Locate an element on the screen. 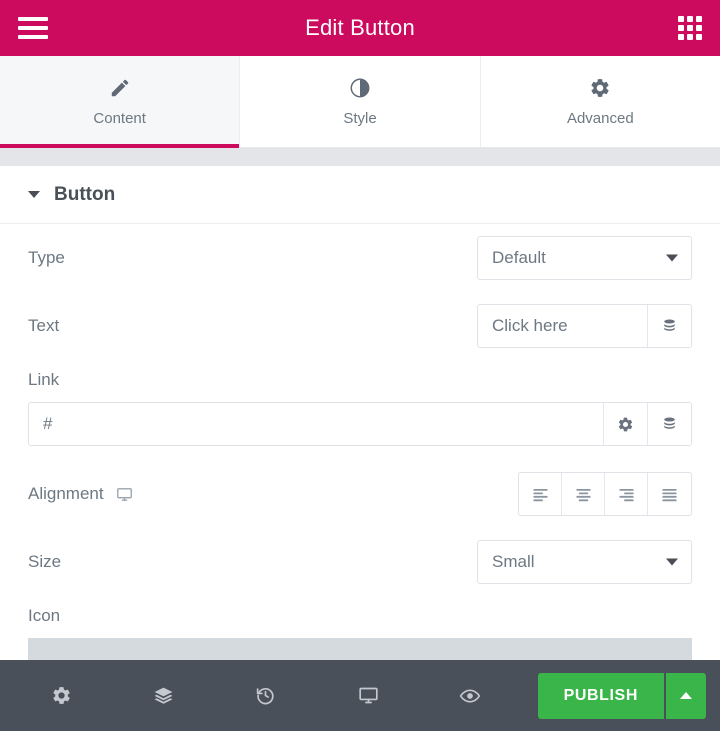 This screenshot has width=720, height=731. preview-icon is located at coordinates (470, 696).